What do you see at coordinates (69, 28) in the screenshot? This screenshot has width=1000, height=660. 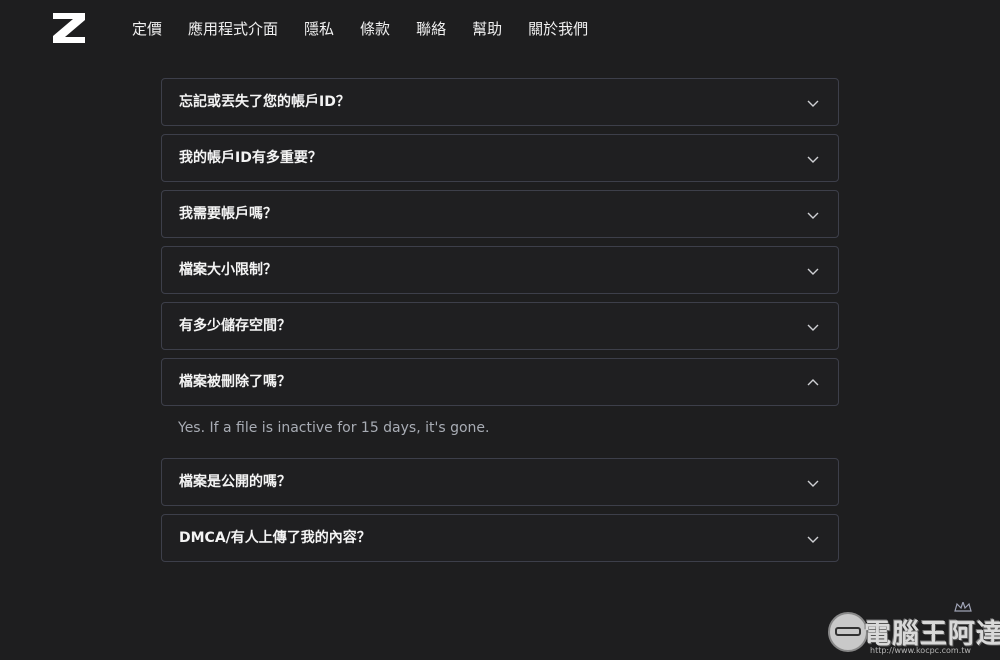 I see `logo-icon` at bounding box center [69, 28].